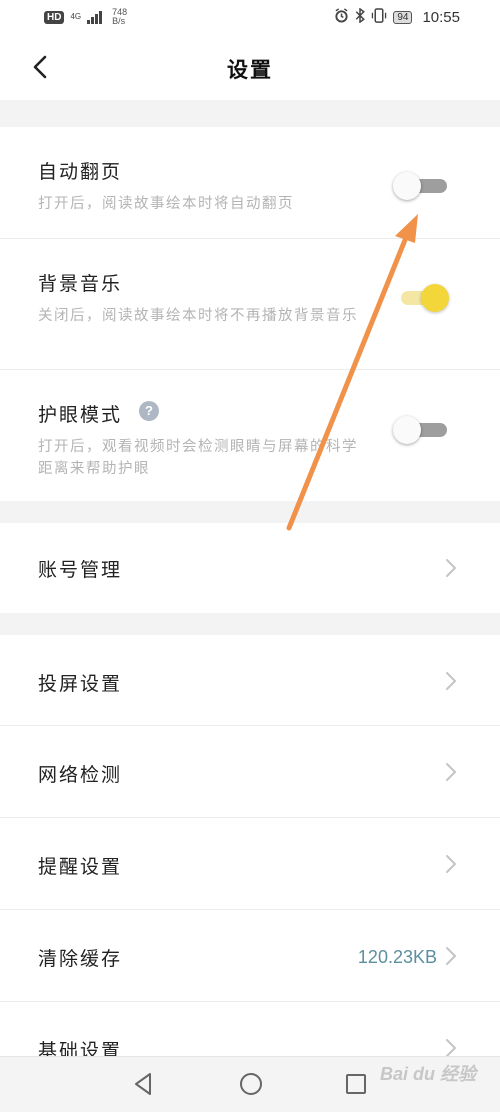 The height and width of the screenshot is (1112, 500). I want to click on nav-recents-icon, so click(356, 1084).